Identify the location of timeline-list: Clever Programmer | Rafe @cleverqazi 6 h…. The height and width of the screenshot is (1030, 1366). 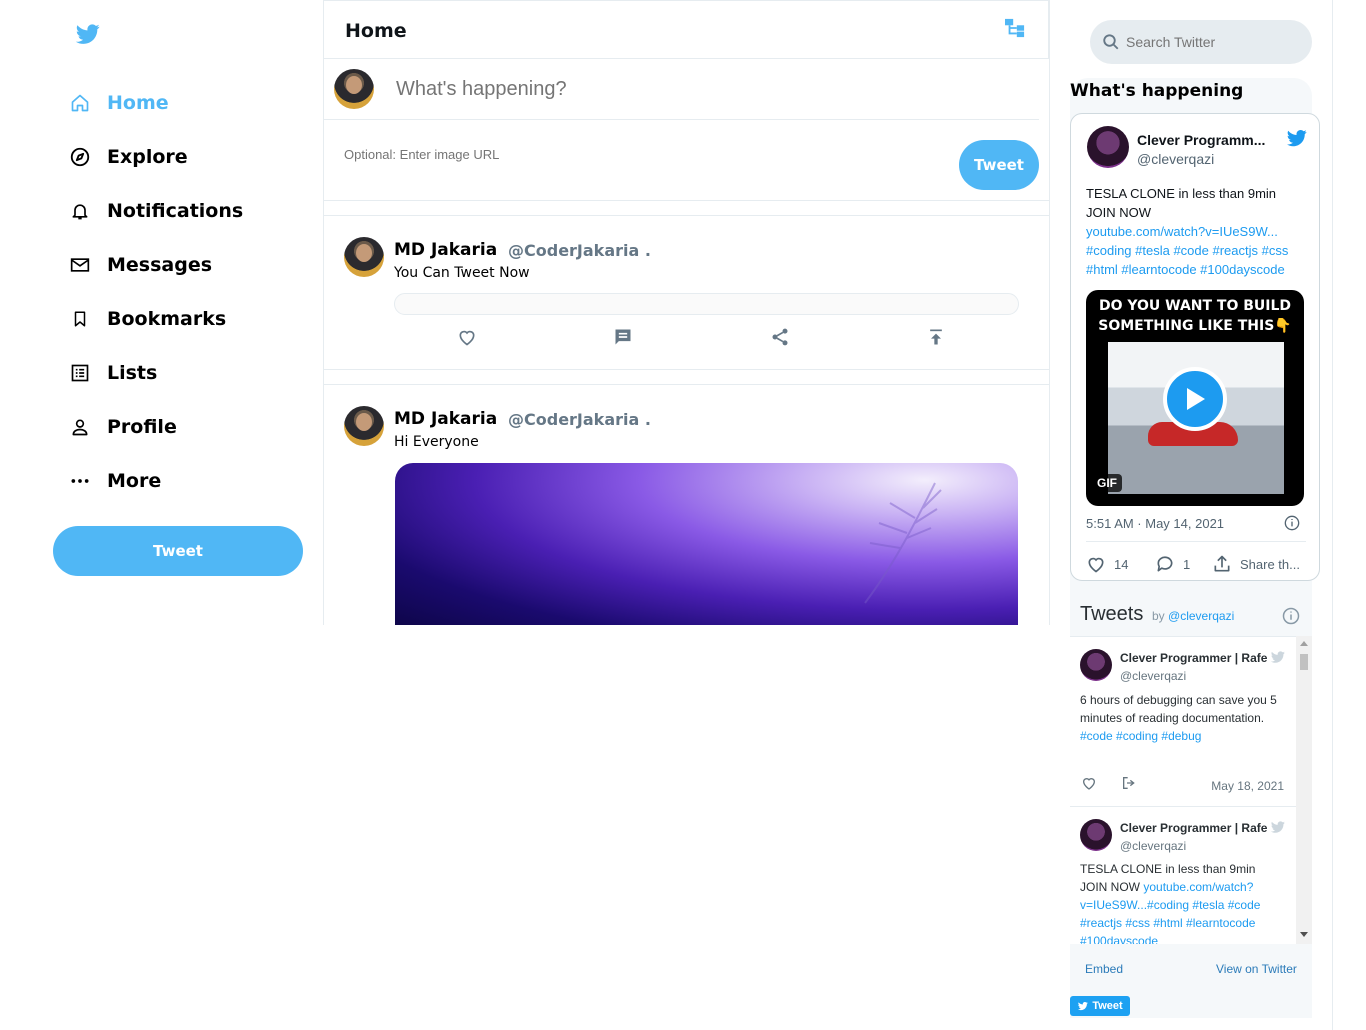
(1191, 790).